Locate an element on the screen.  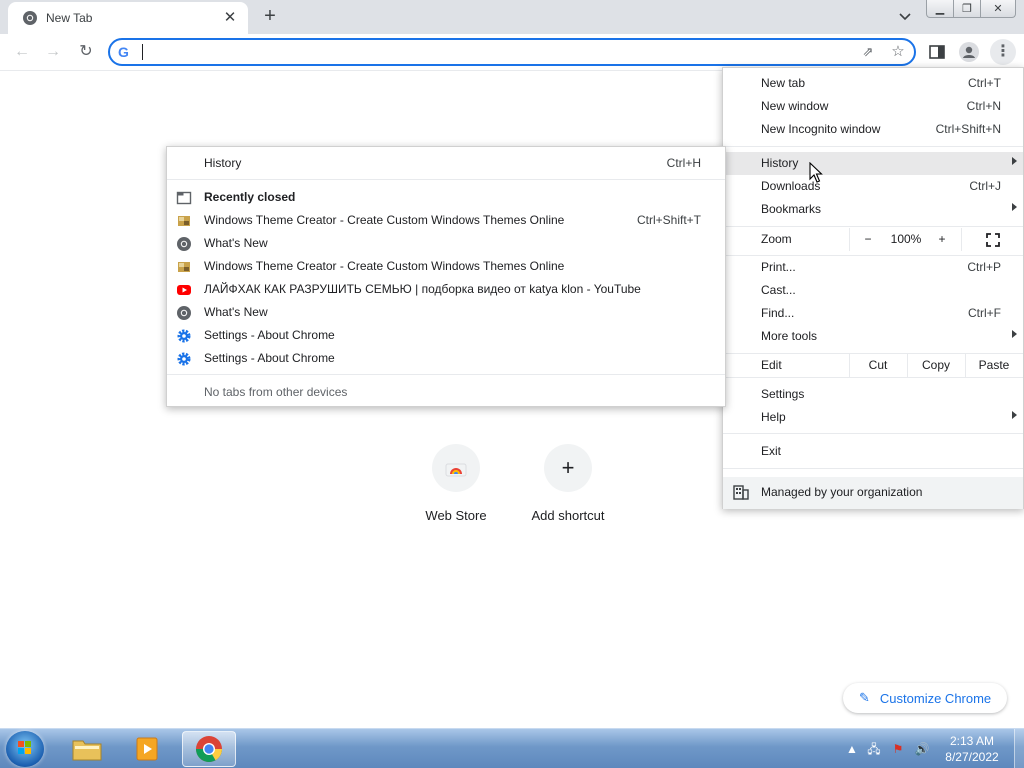
restore-button: ❐ is located at coordinates (967, 9).